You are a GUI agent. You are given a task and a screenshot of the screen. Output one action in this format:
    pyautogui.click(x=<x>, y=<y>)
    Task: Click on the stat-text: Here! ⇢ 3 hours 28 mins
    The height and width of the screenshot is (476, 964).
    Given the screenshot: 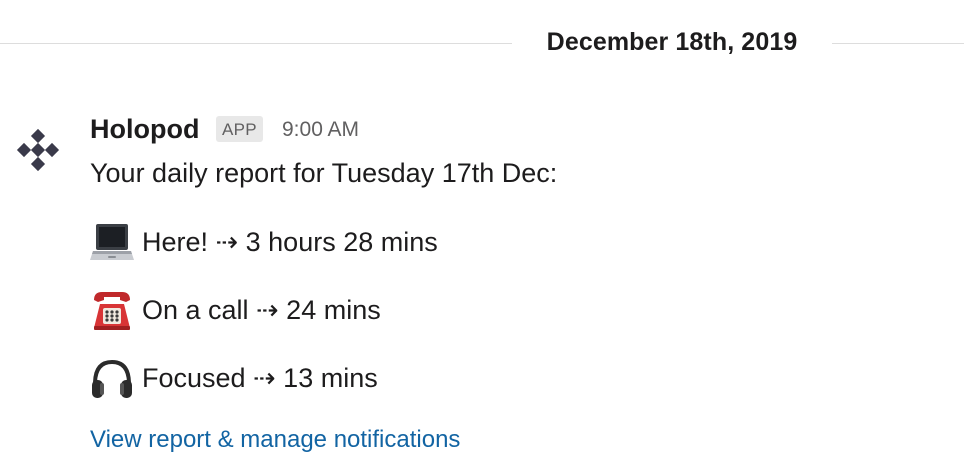 What is the action you would take?
    pyautogui.click(x=290, y=242)
    